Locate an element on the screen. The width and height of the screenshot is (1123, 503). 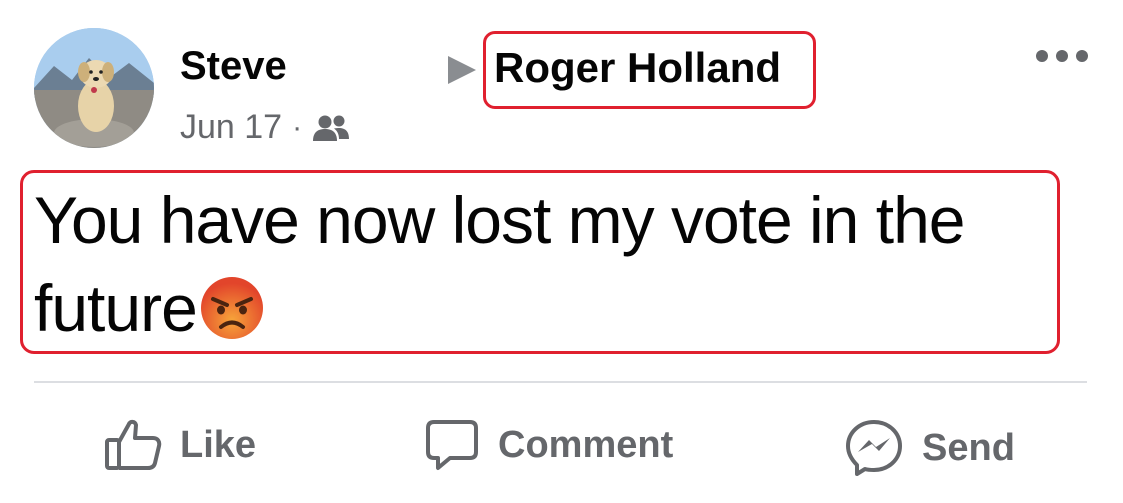
avatar is located at coordinates (94, 88).